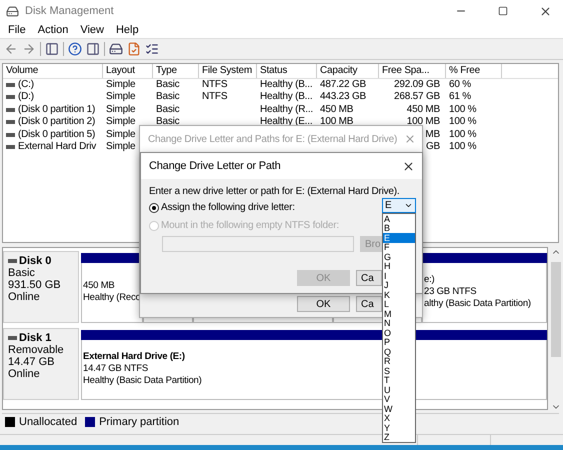  I want to click on table-cell: (Disk 0 partition 5), so click(57, 135).